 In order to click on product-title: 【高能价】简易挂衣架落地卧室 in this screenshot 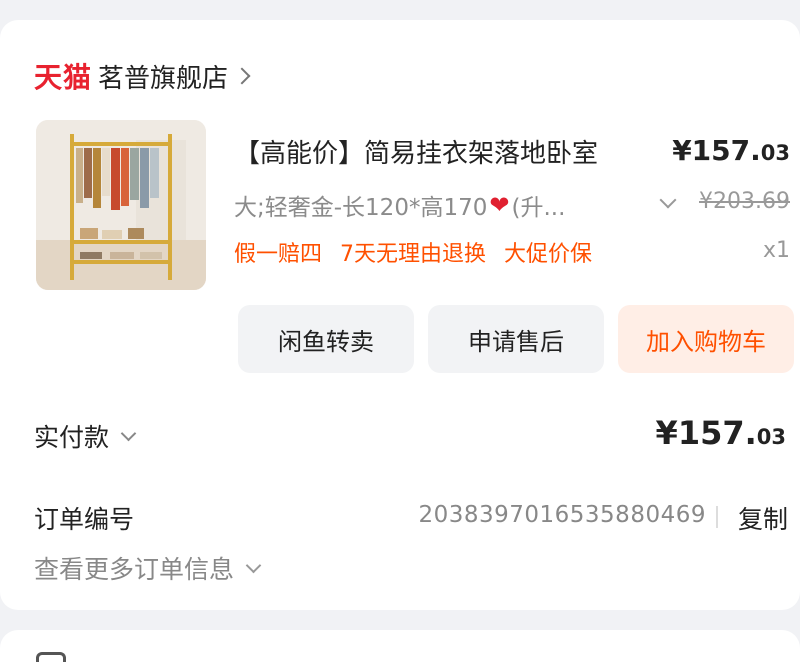, I will do `click(416, 151)`.